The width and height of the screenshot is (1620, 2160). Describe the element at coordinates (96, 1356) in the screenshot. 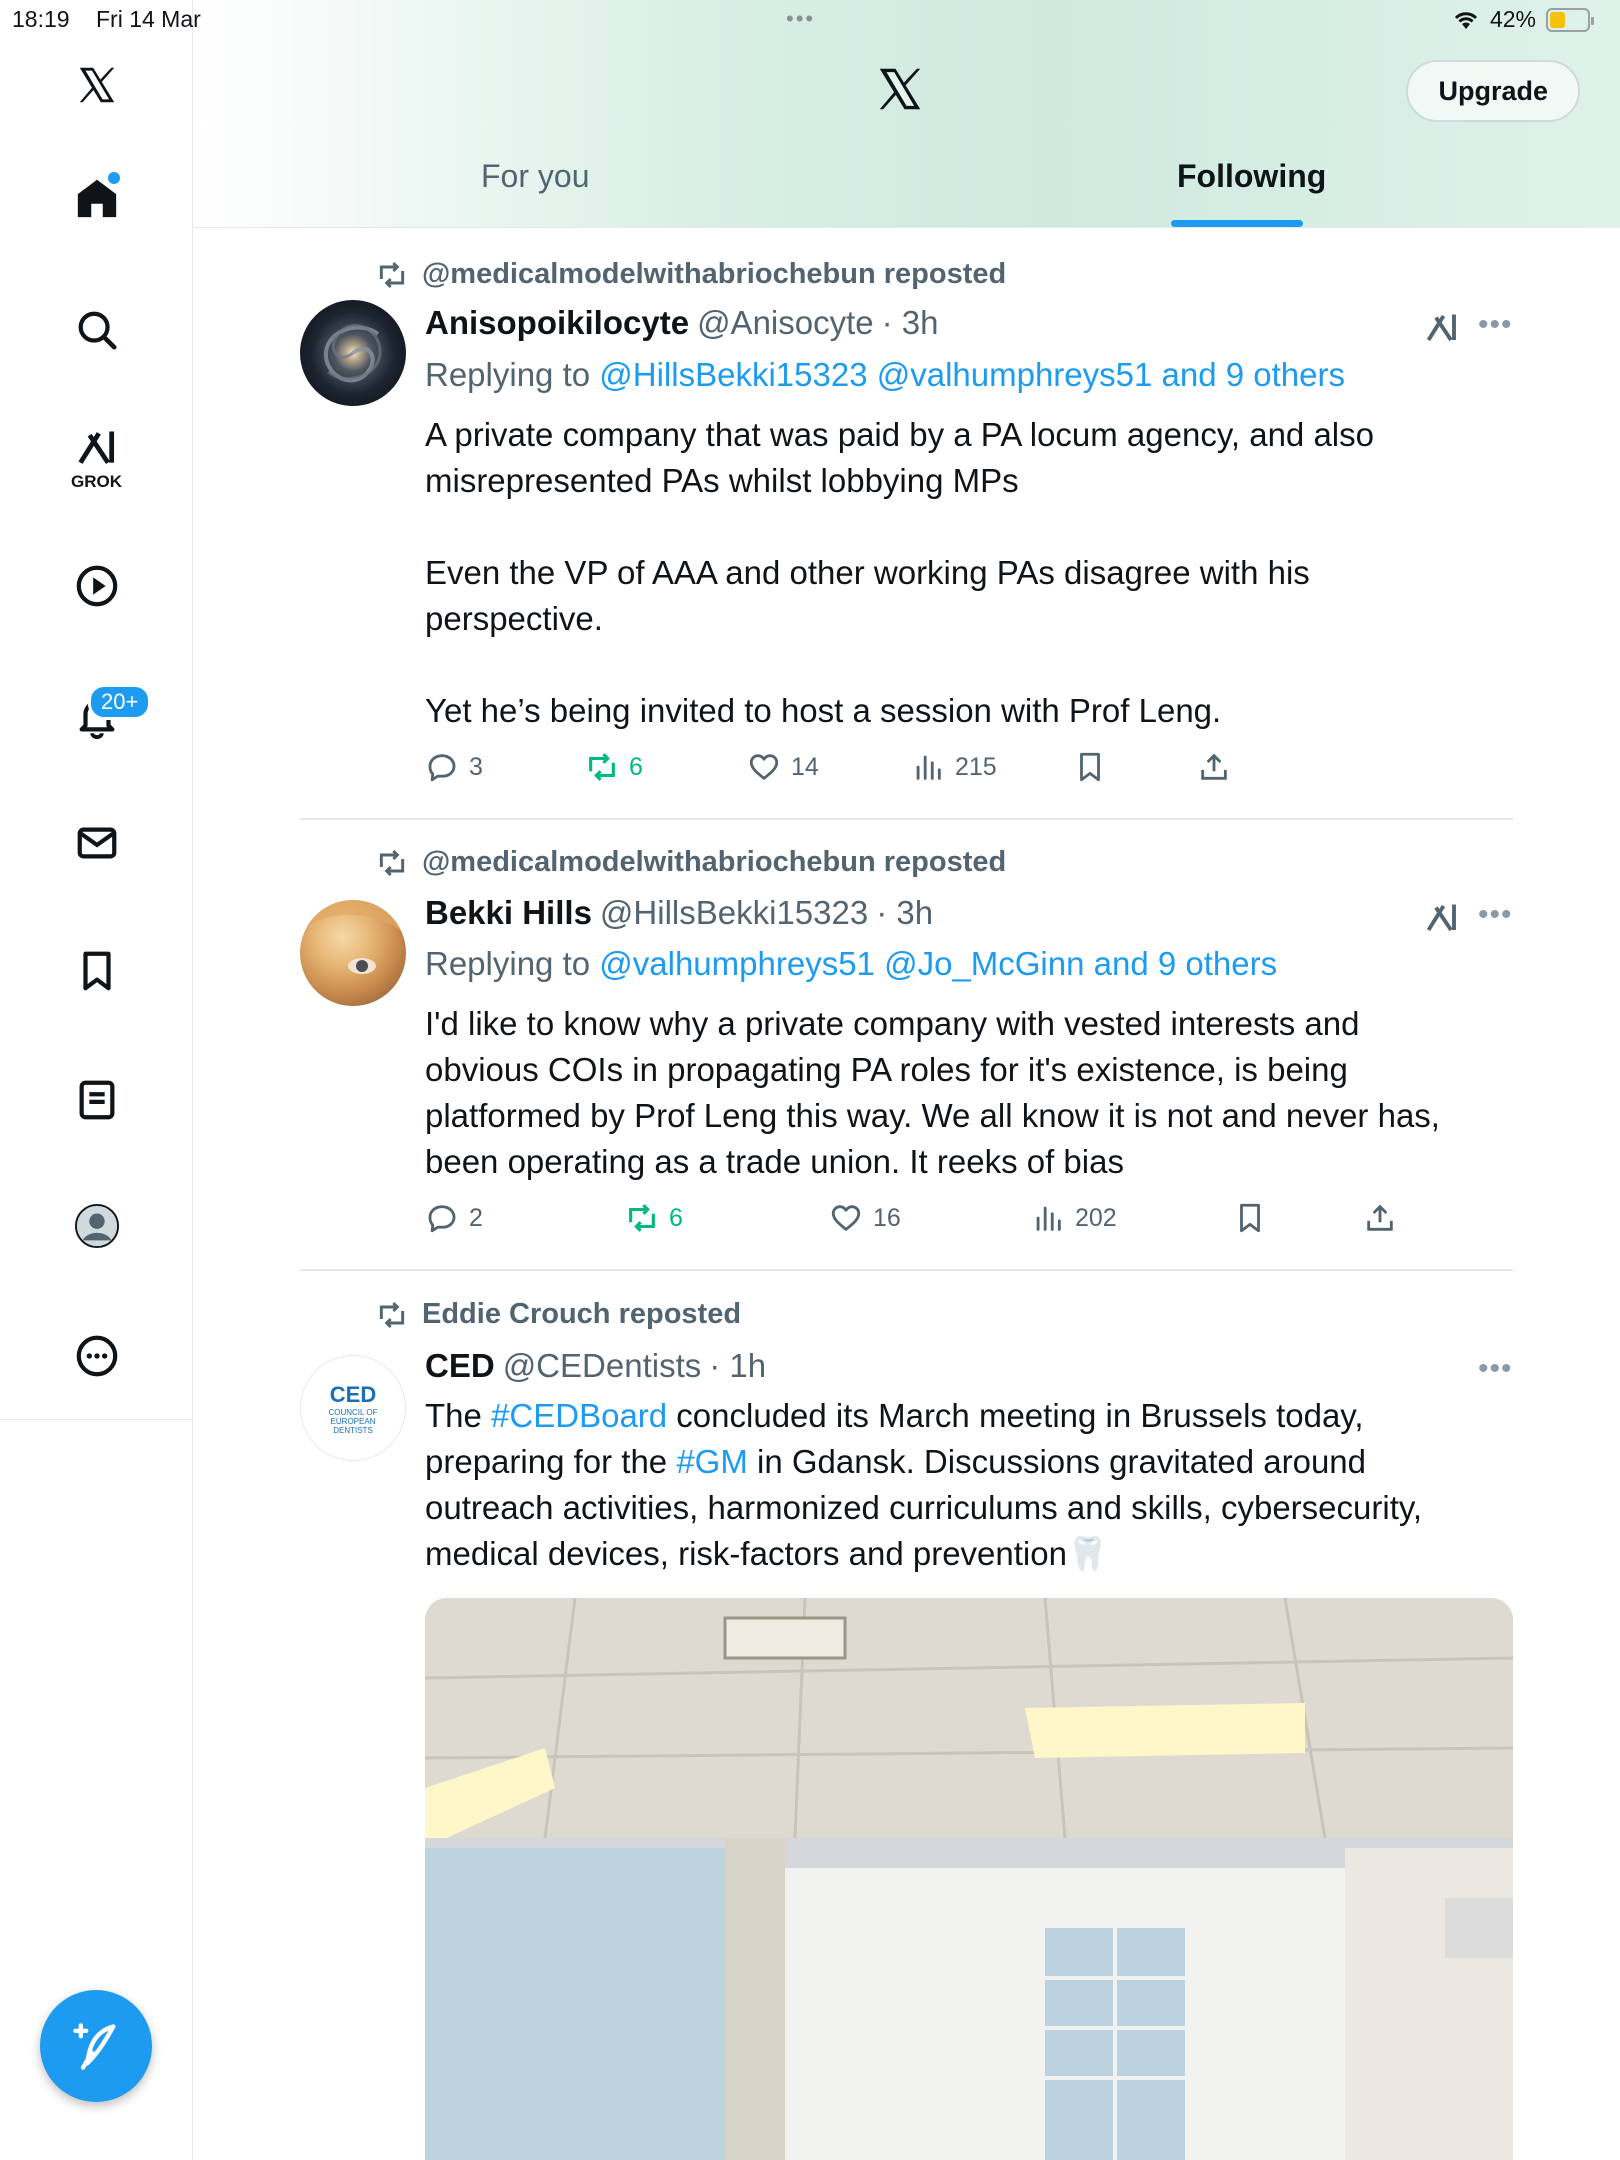

I see `more-options-icon` at that location.